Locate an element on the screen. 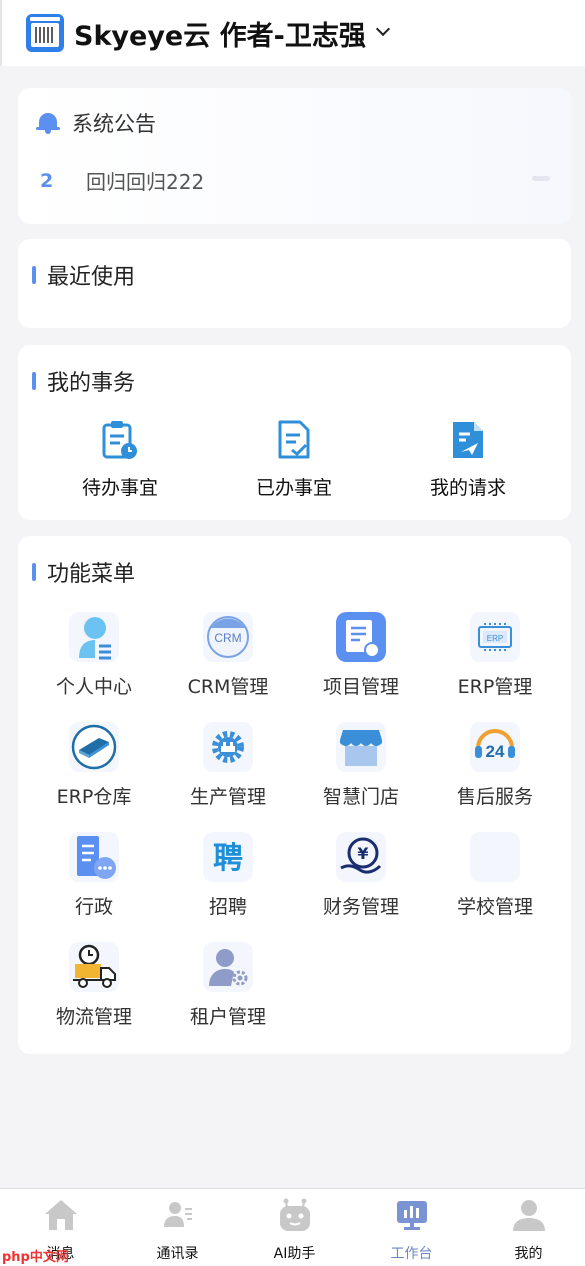  menu-item-label: ERP仓库 is located at coordinates (94, 797).